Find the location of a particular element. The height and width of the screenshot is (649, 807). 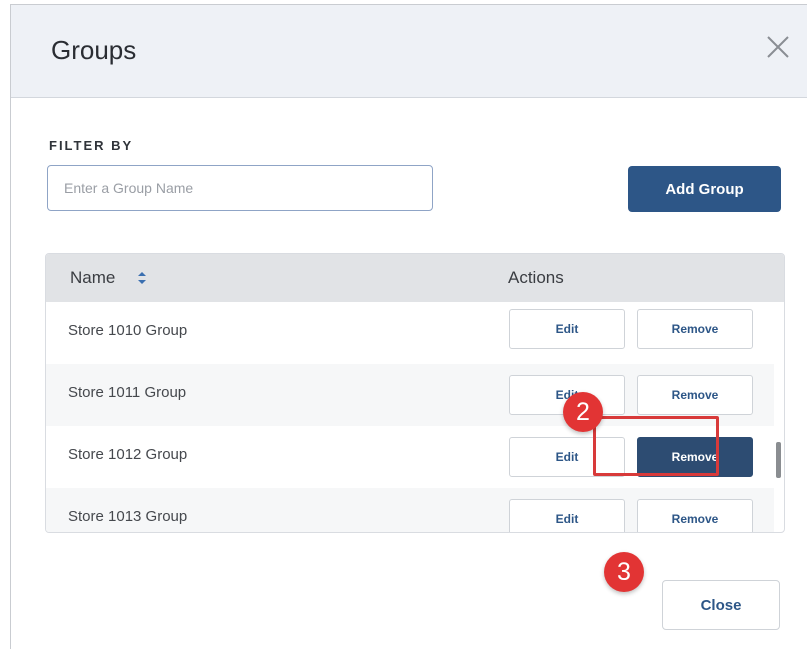

sort-icon is located at coordinates (142, 278).